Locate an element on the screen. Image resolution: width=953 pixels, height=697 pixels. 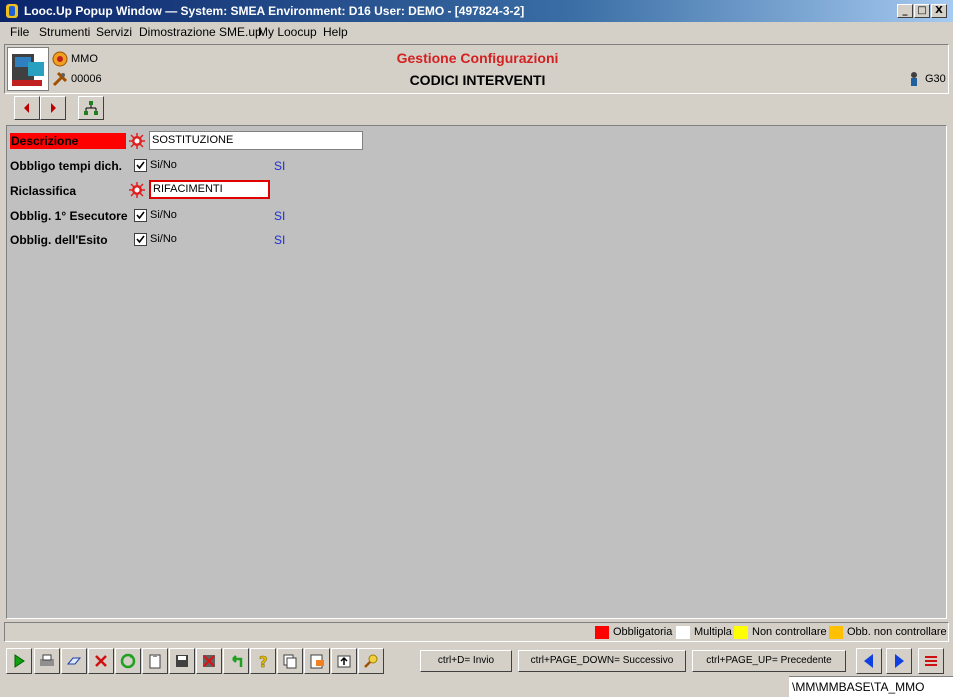
arrow-left-icon is located at coordinates (26, 108).